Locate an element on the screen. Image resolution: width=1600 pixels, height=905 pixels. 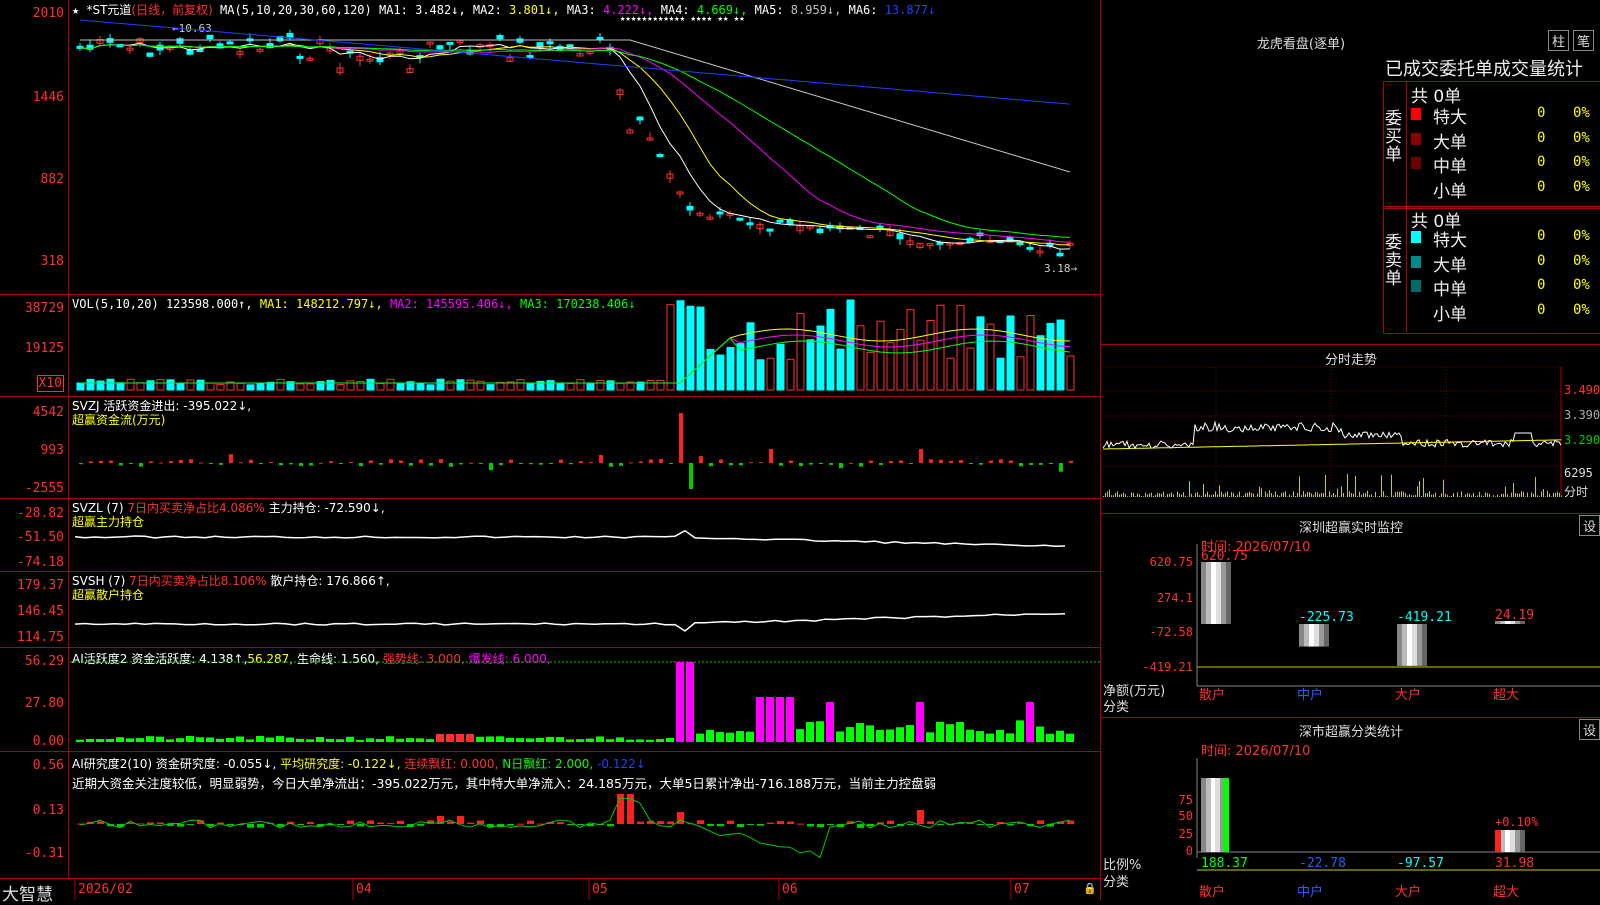
ai1-chart is located at coordinates (550, 699).